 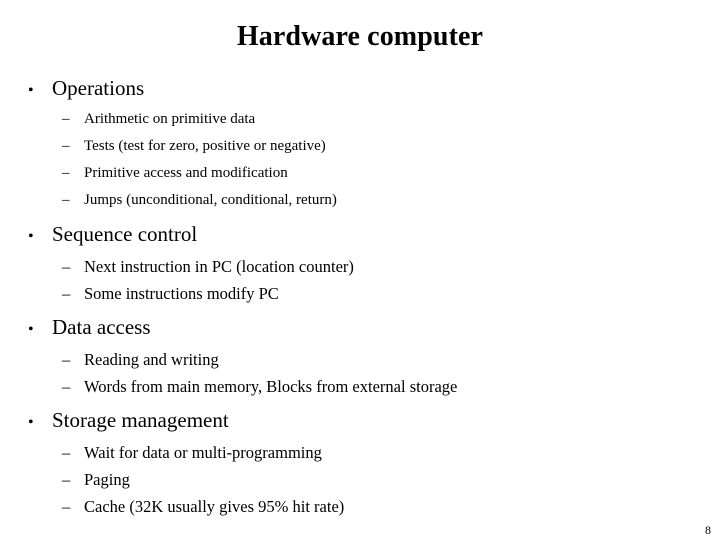 What do you see at coordinates (140, 420) in the screenshot?
I see `bullet-heading-label: Storage management` at bounding box center [140, 420].